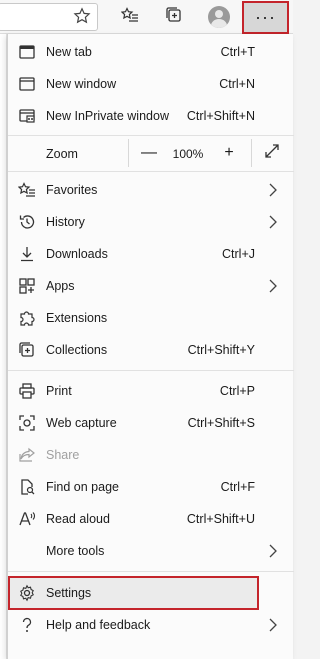  What do you see at coordinates (27, 84) in the screenshot?
I see `new-window-icon` at bounding box center [27, 84].